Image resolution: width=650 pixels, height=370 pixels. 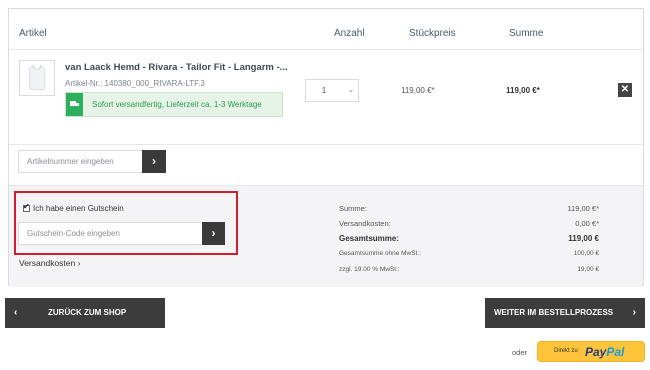 I want to click on summary-row-total: Gesamtsumme: 119,00 €, so click(x=469, y=240).